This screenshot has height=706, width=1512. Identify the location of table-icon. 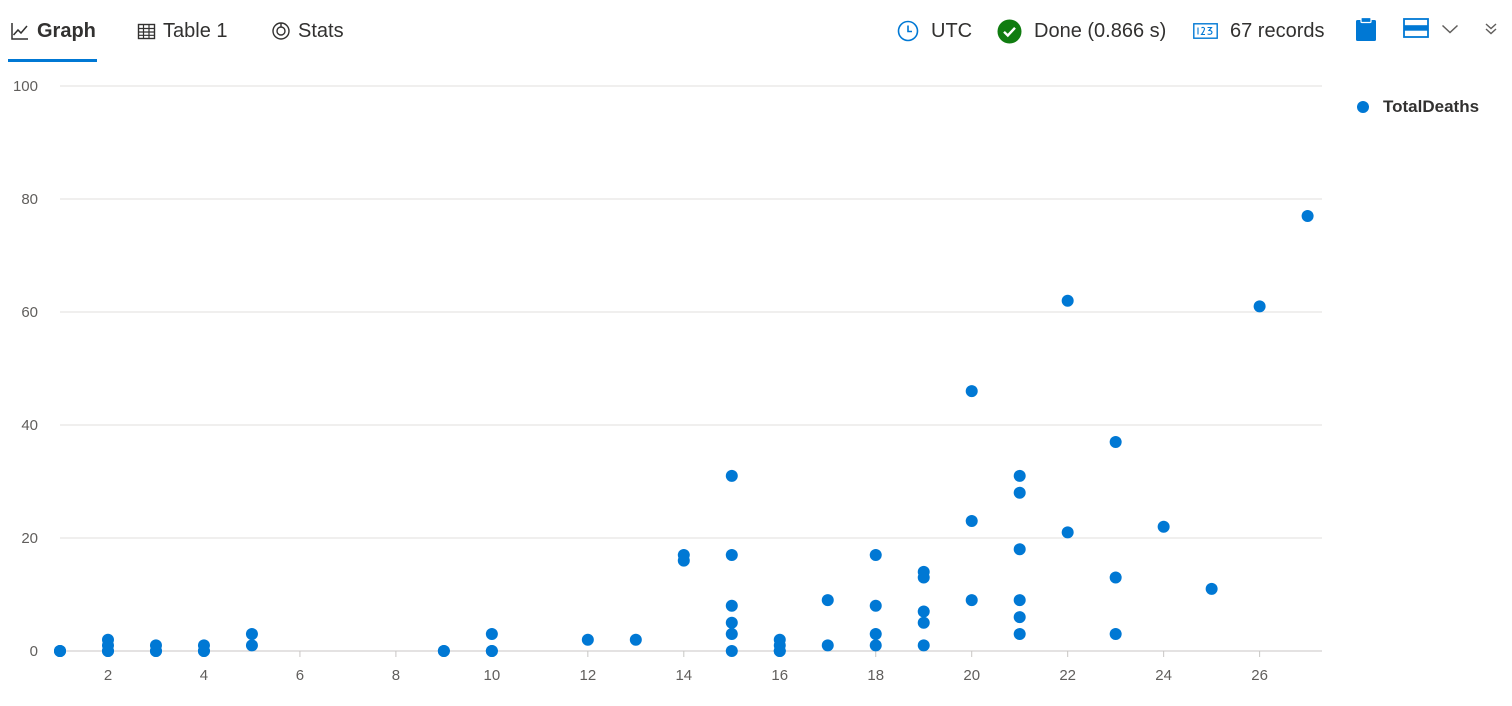
(146, 31).